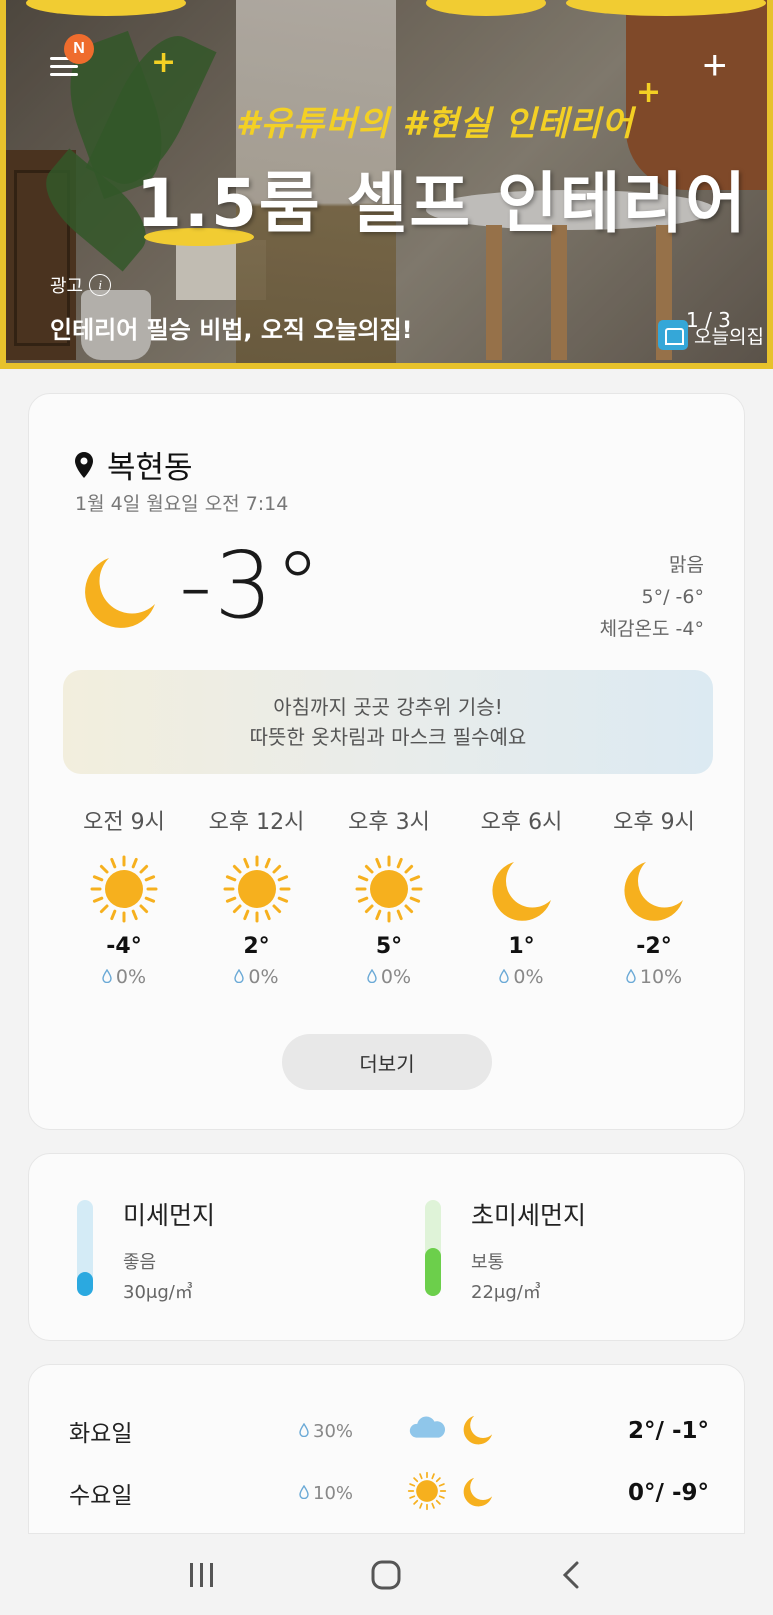 This screenshot has width=773, height=1615. What do you see at coordinates (100, 285) in the screenshot?
I see `info-icon: i` at bounding box center [100, 285].